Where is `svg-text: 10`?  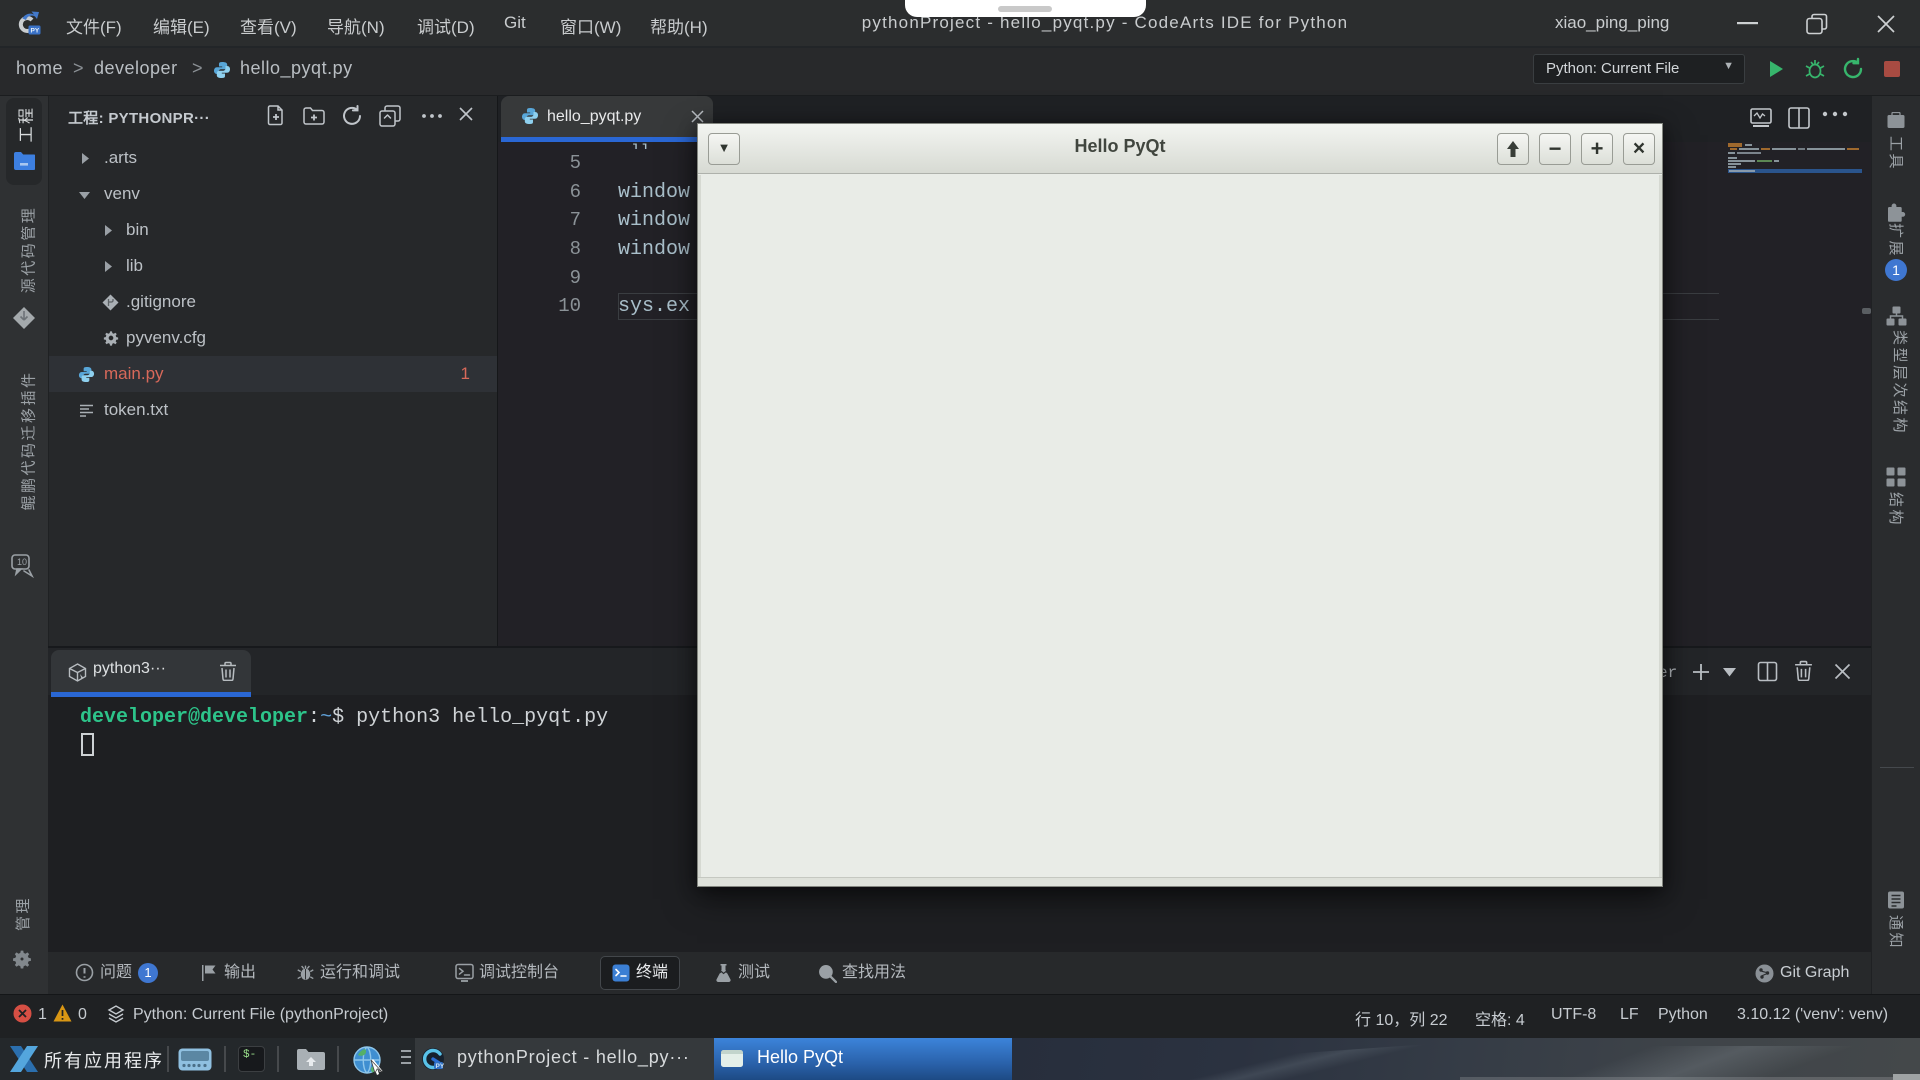
svg-text: 10 is located at coordinates (22, 562).